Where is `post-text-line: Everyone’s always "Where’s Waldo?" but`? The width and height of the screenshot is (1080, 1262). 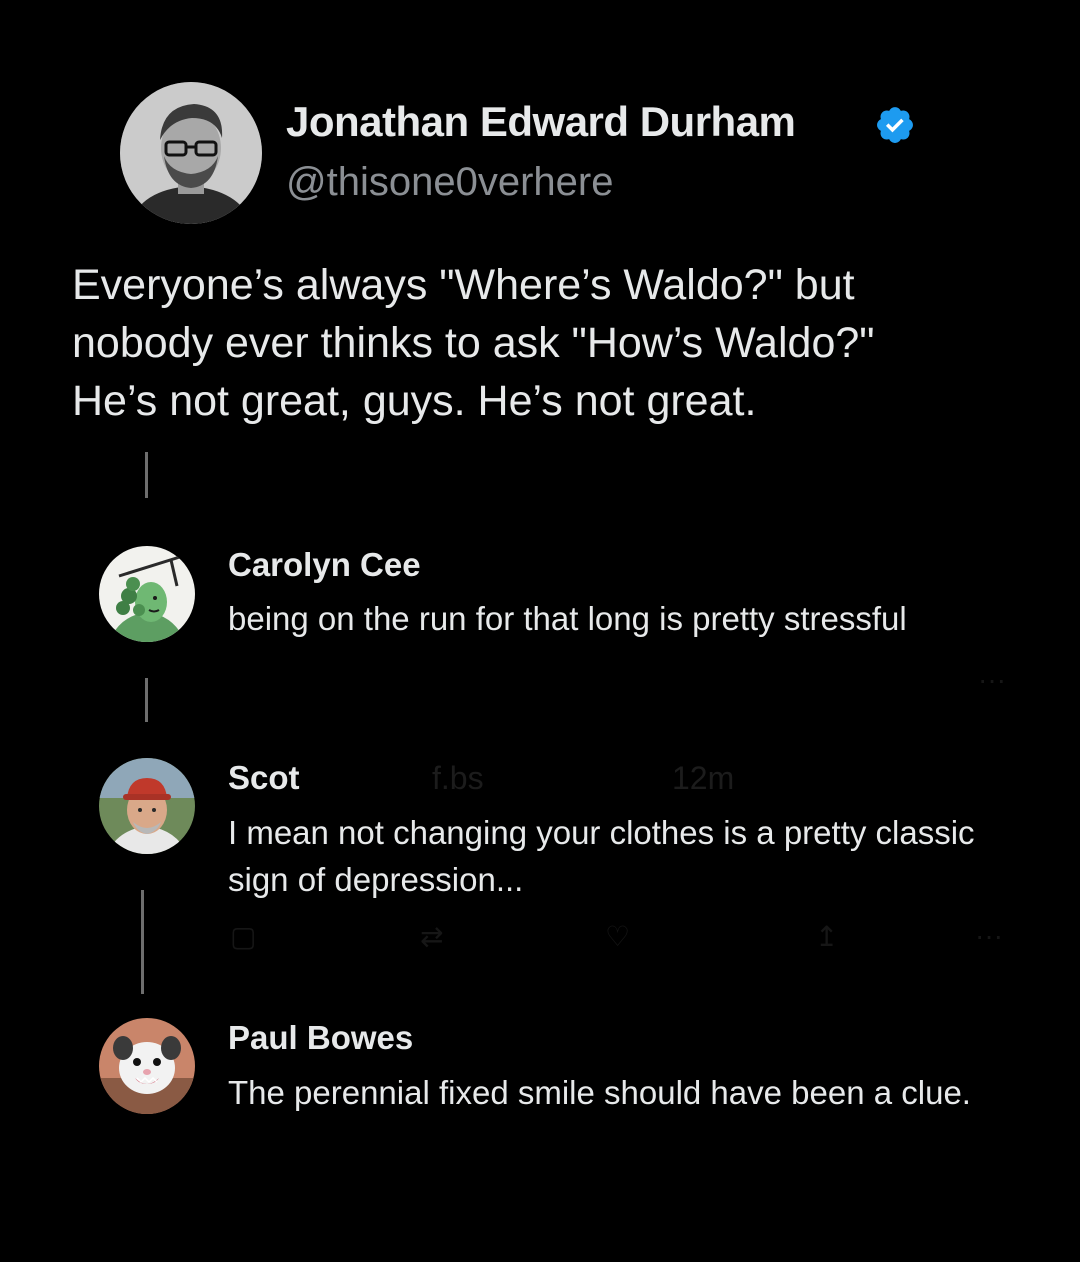
post-text-line: Everyone’s always "Where’s Waldo?" but is located at coordinates (463, 285).